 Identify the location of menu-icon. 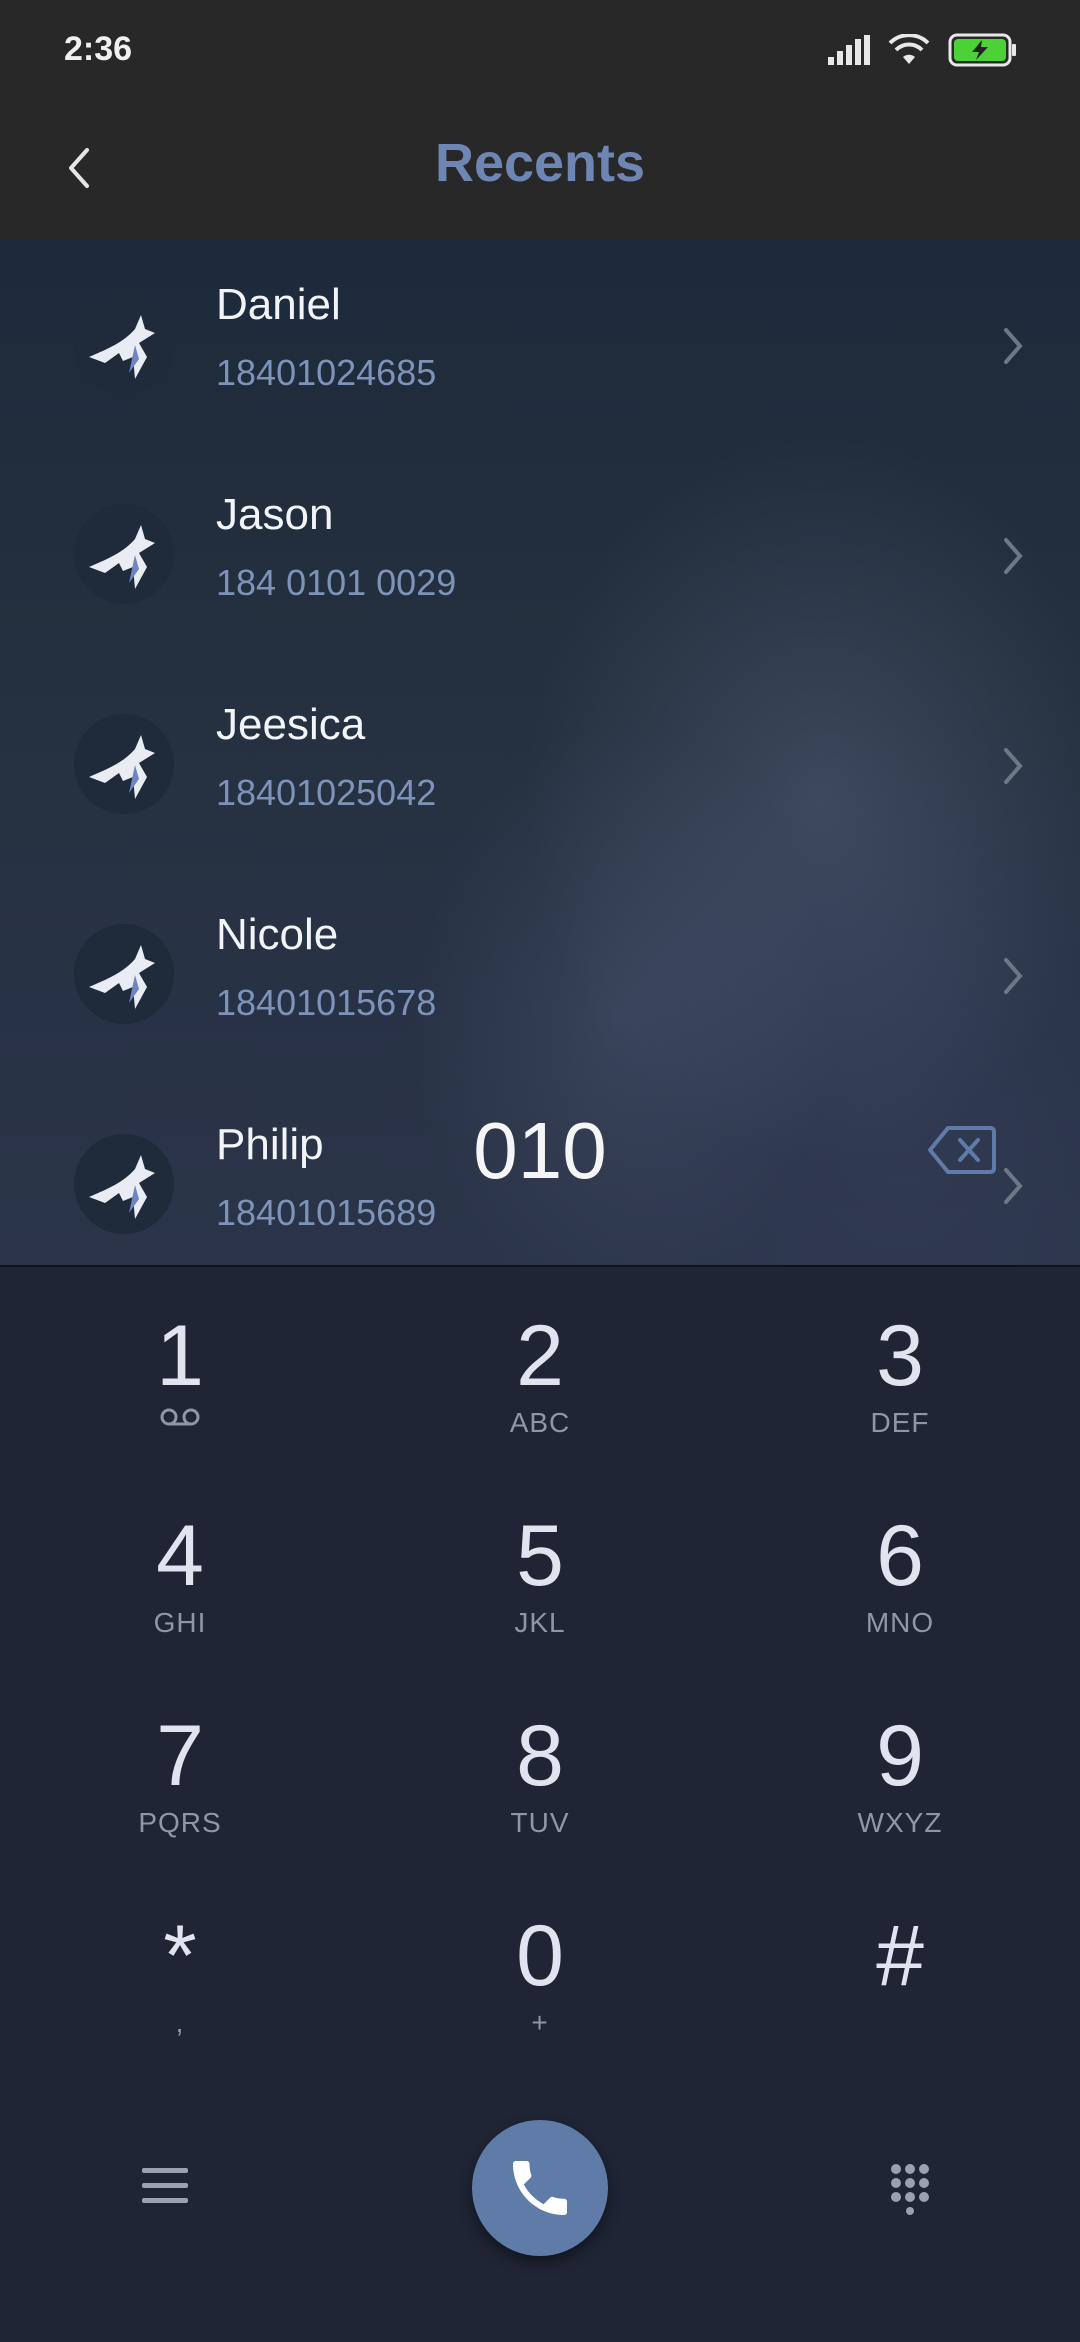
(166, 2186).